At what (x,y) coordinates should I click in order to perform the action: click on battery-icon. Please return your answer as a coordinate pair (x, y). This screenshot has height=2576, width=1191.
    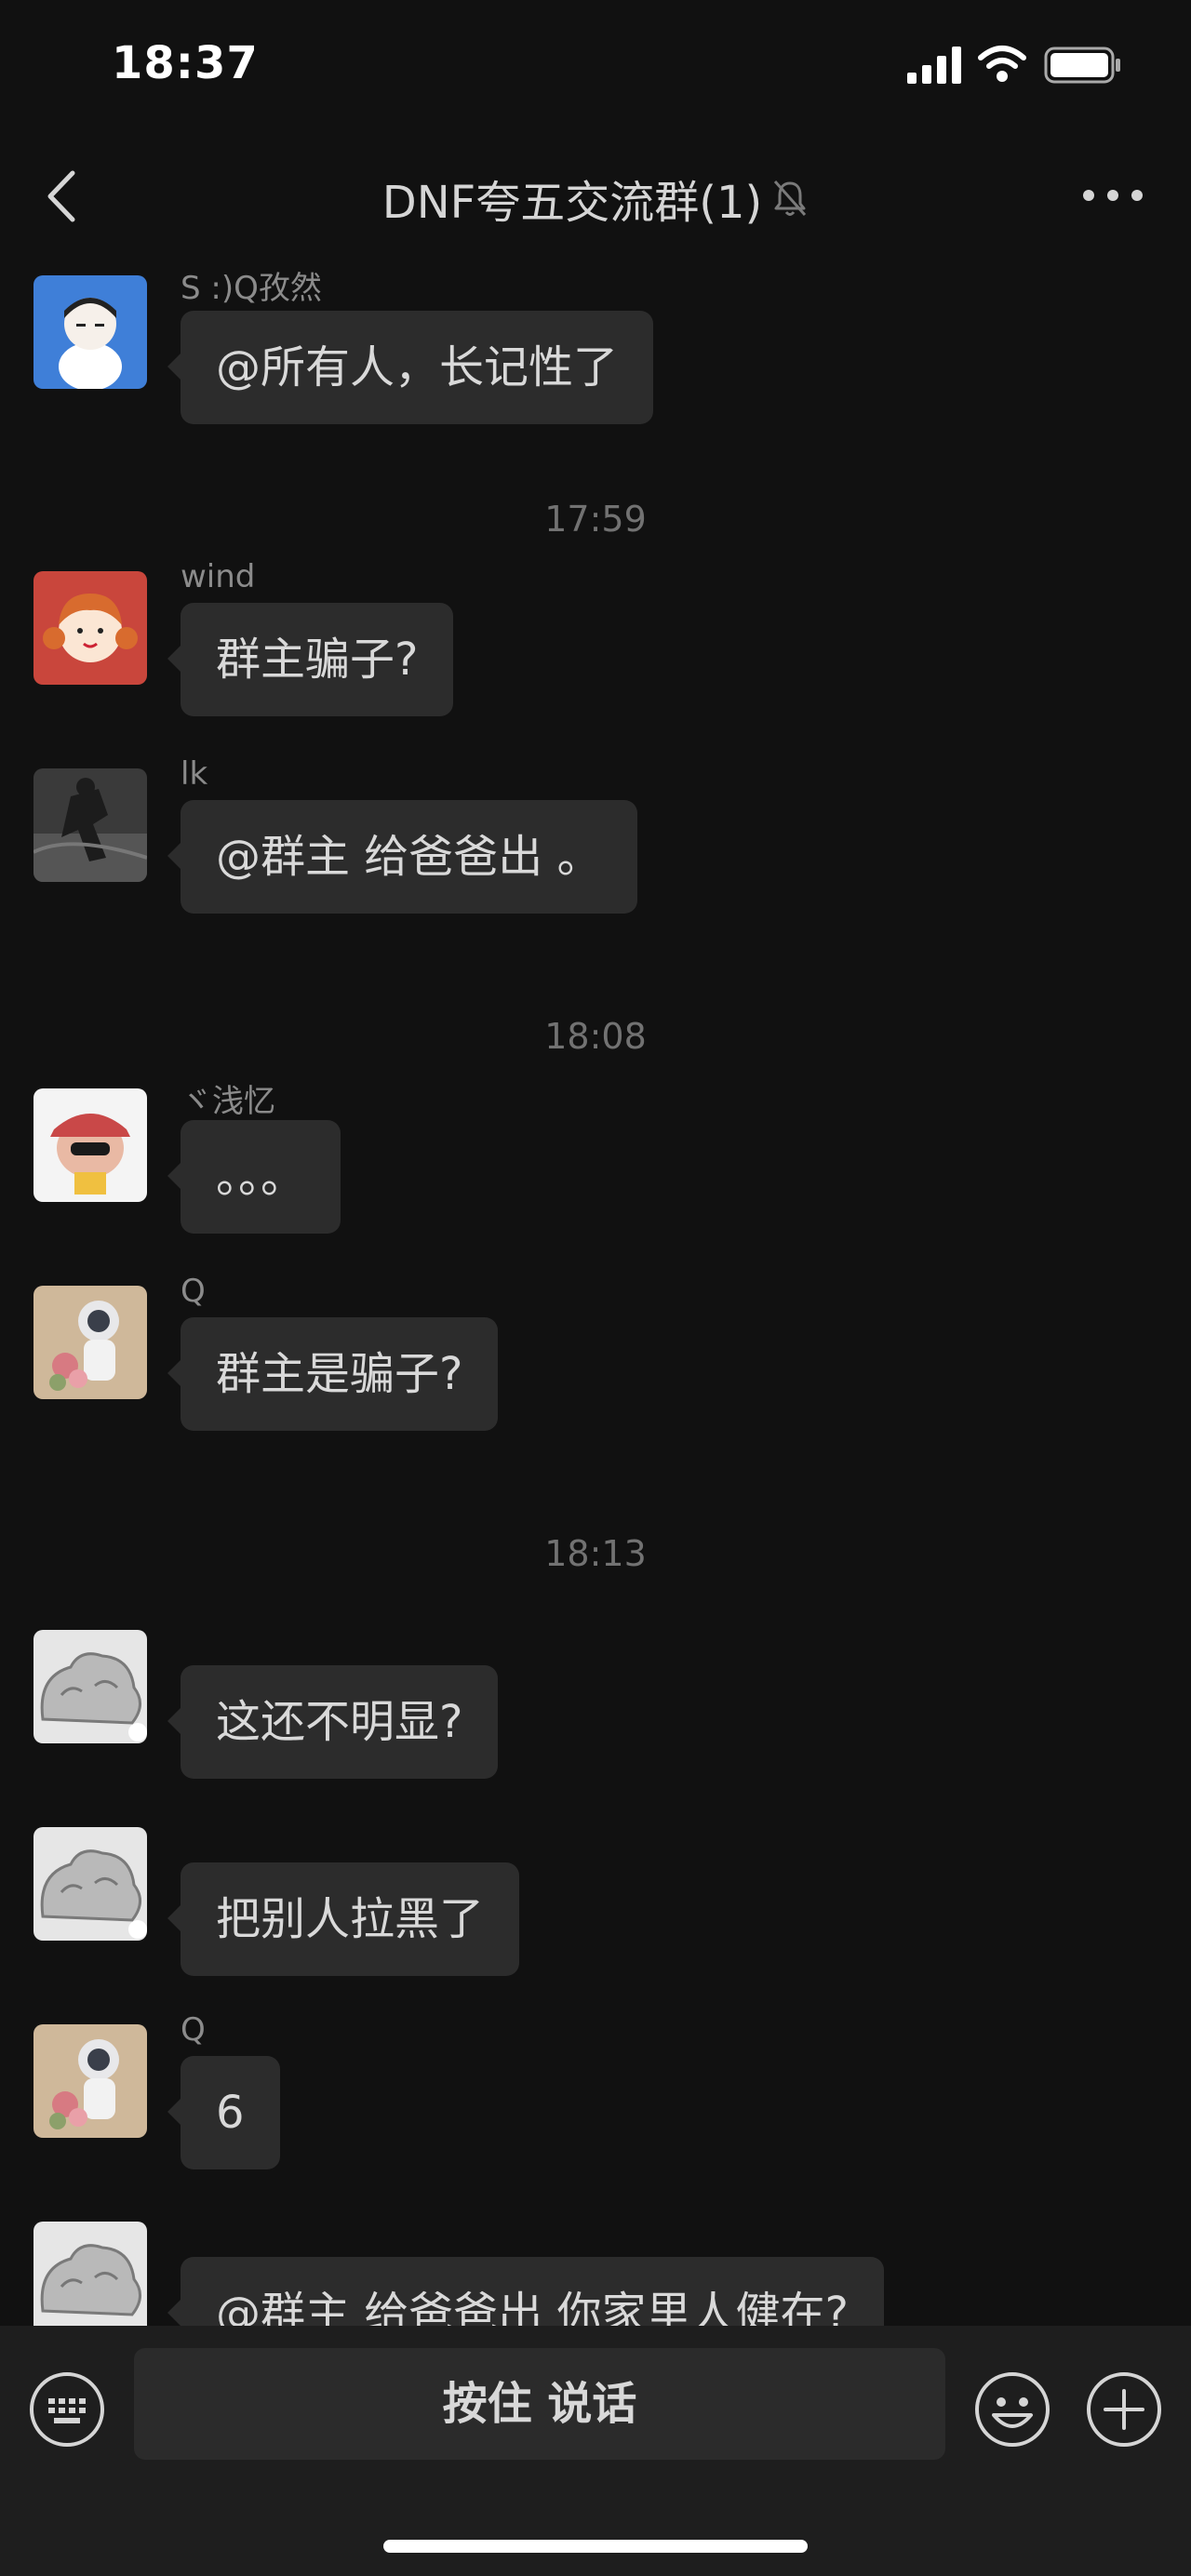
    Looking at the image, I should click on (1082, 65).